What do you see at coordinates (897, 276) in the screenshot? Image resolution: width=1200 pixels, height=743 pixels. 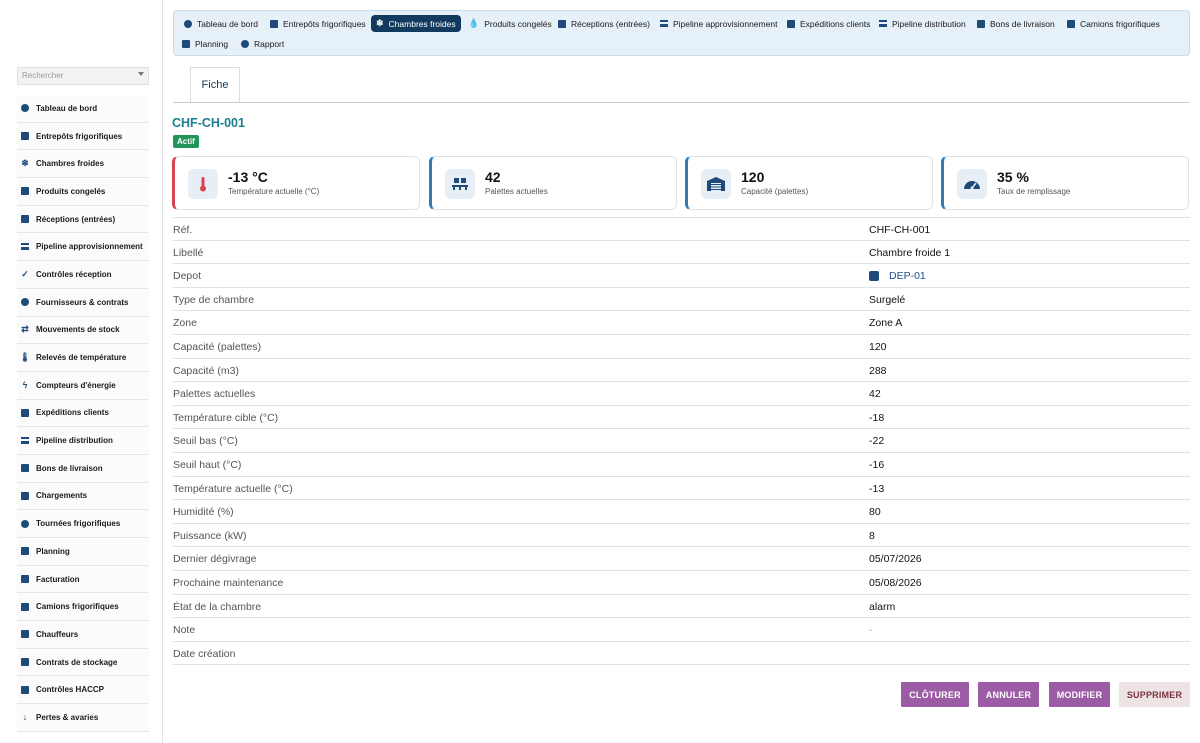 I see `depot-link: DEP-01` at bounding box center [897, 276].